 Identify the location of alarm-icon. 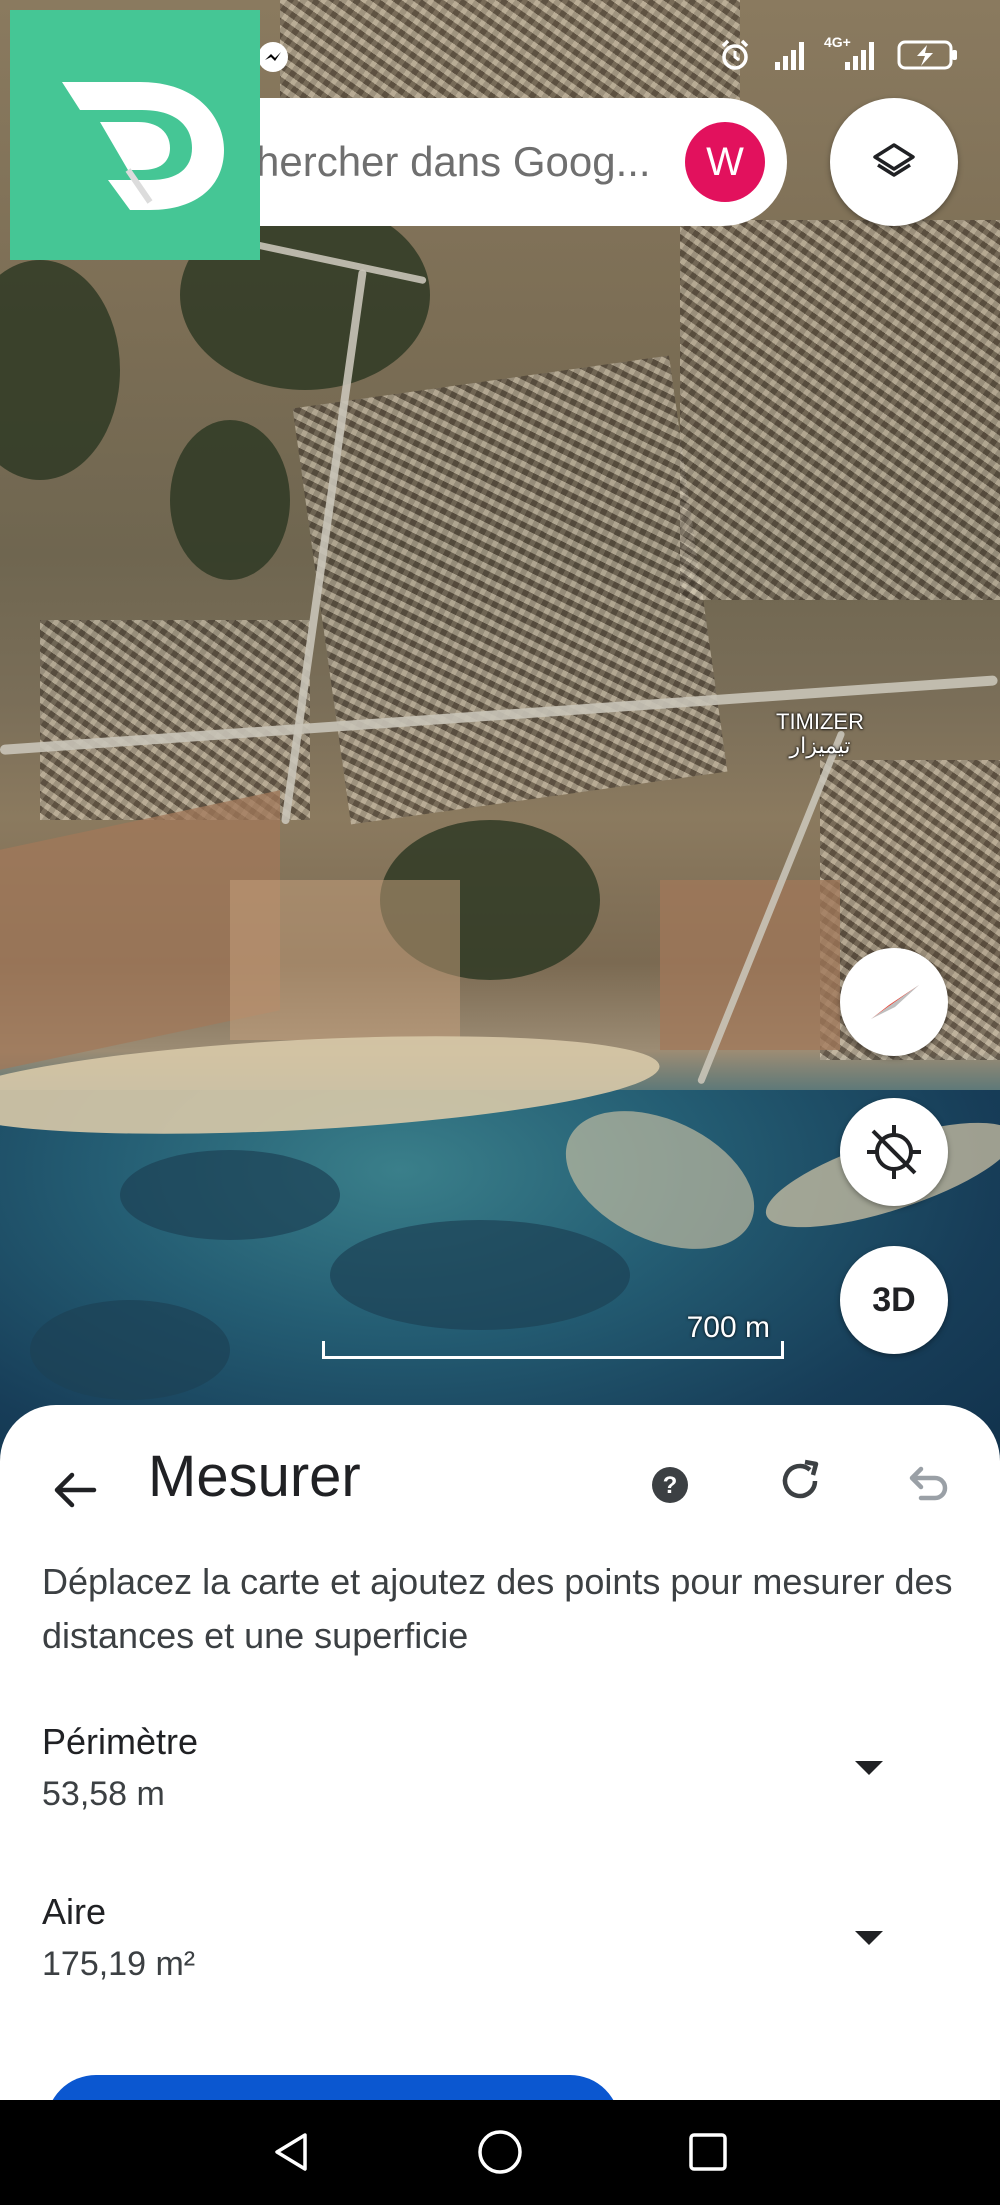
(735, 55).